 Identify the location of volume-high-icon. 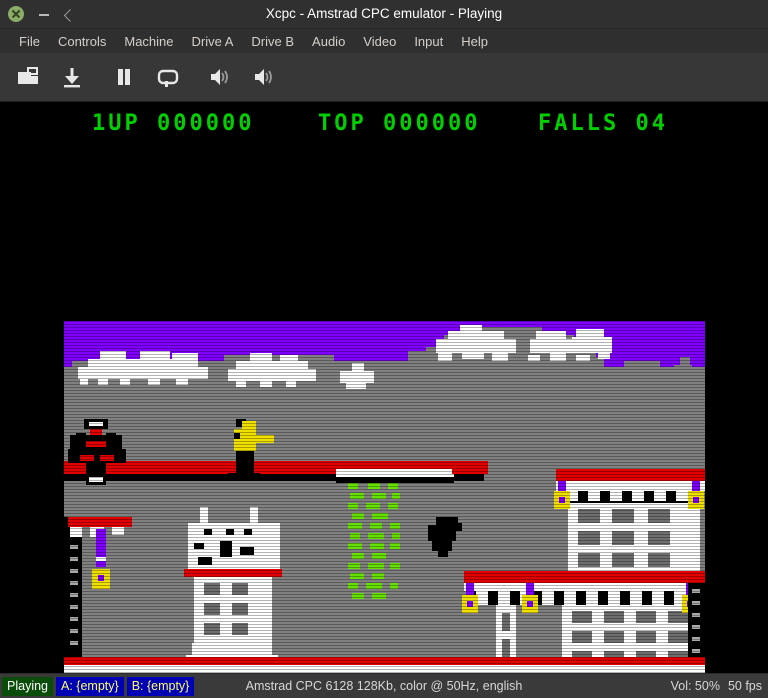
(264, 77).